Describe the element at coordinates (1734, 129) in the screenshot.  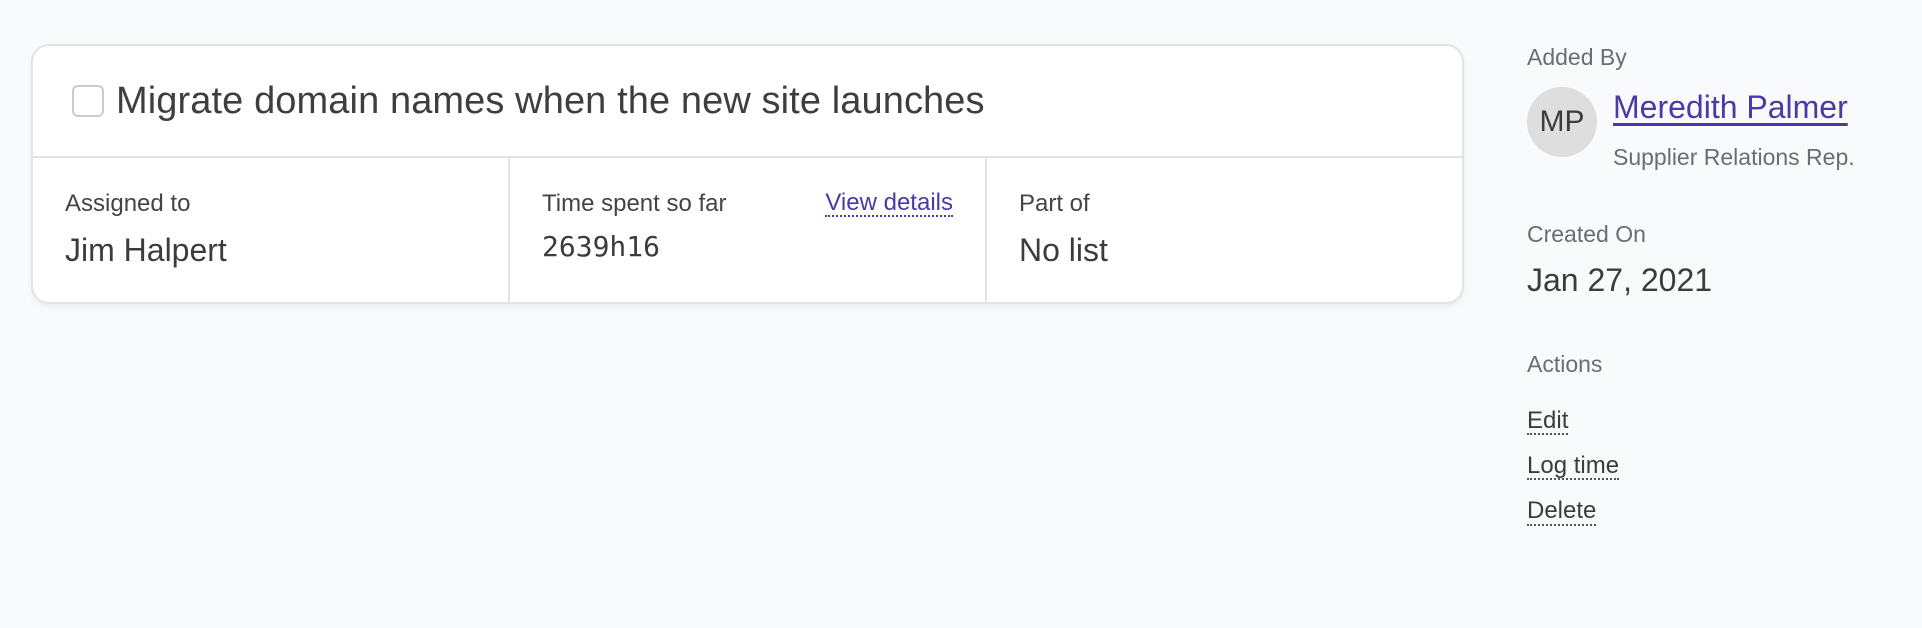
I see `added-by-info: Meredith Palmer Supplier Relations Rep.` at that location.